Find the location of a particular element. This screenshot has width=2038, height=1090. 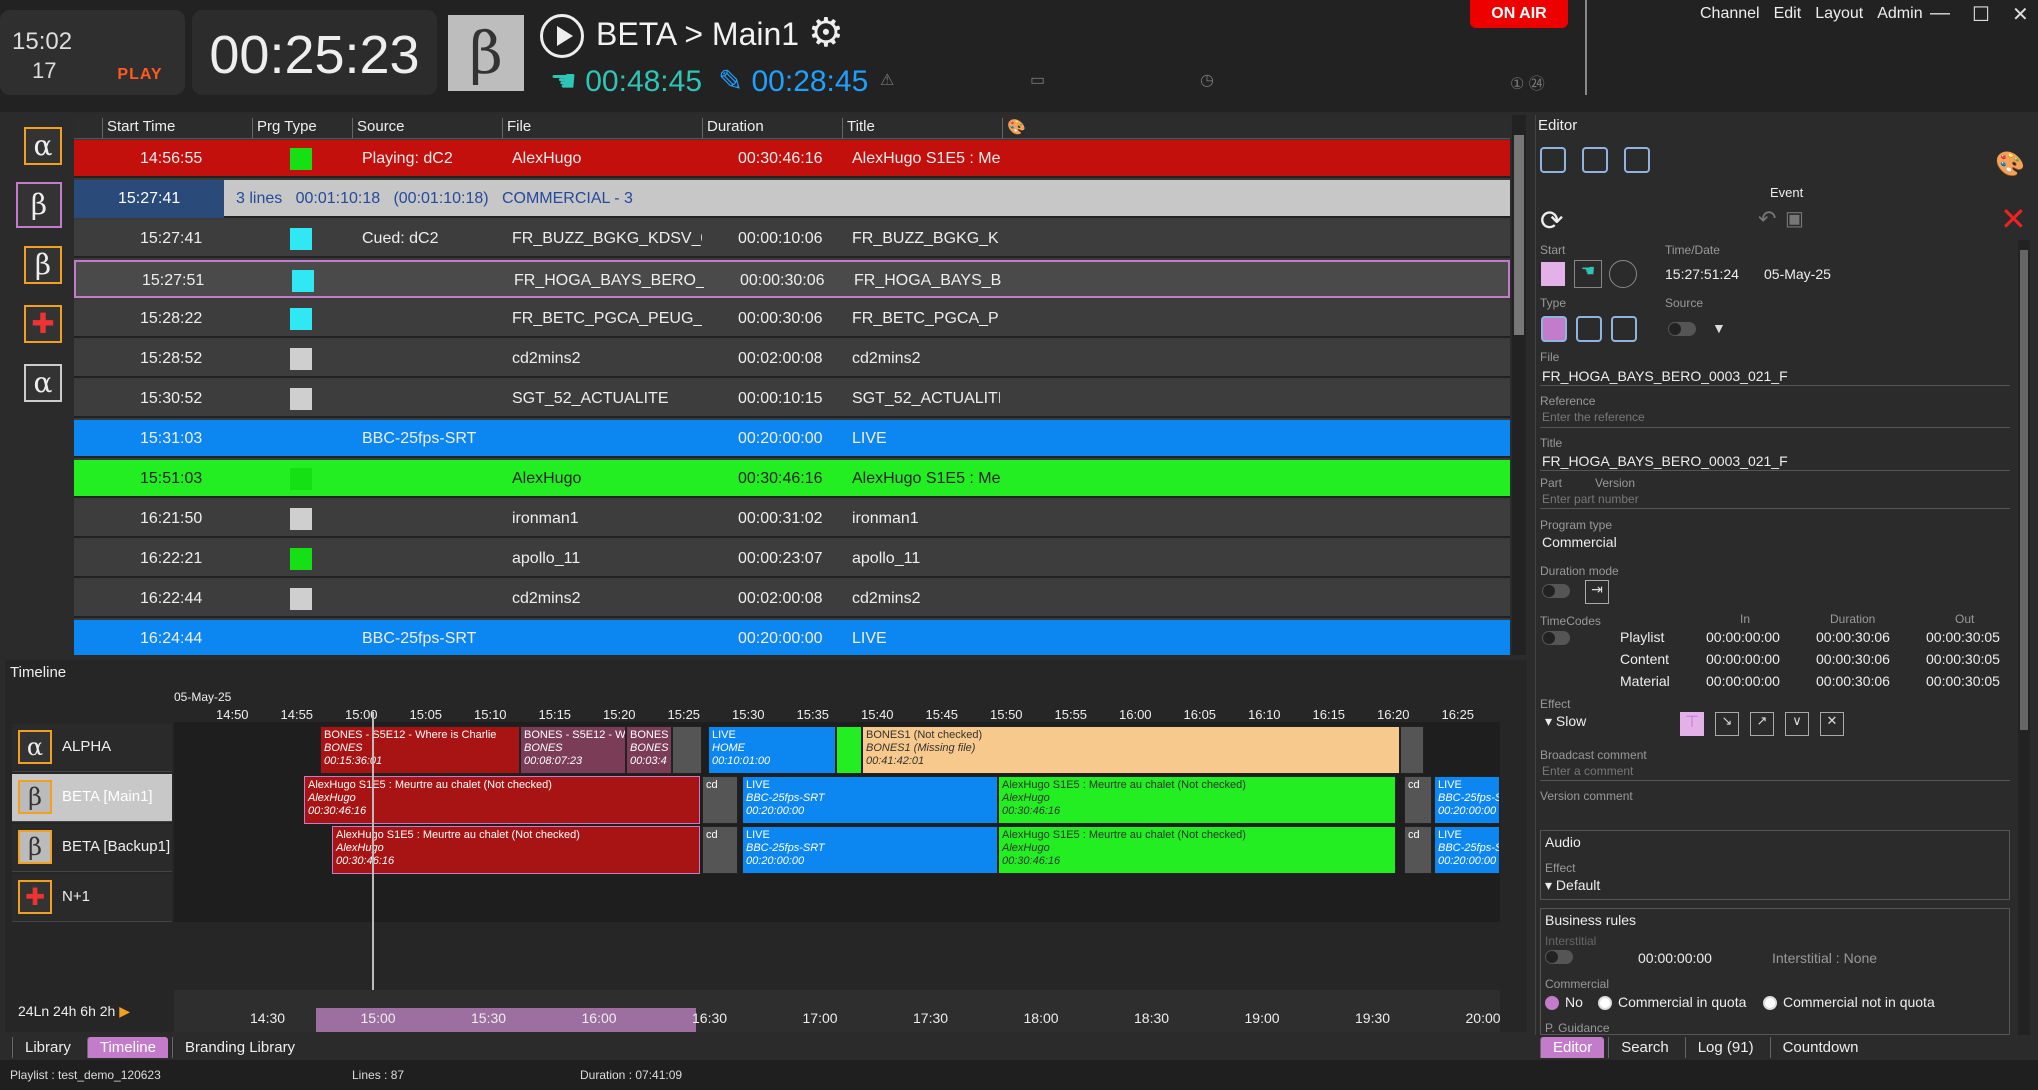

tab-branding-library: Branding Library is located at coordinates (239, 1047).